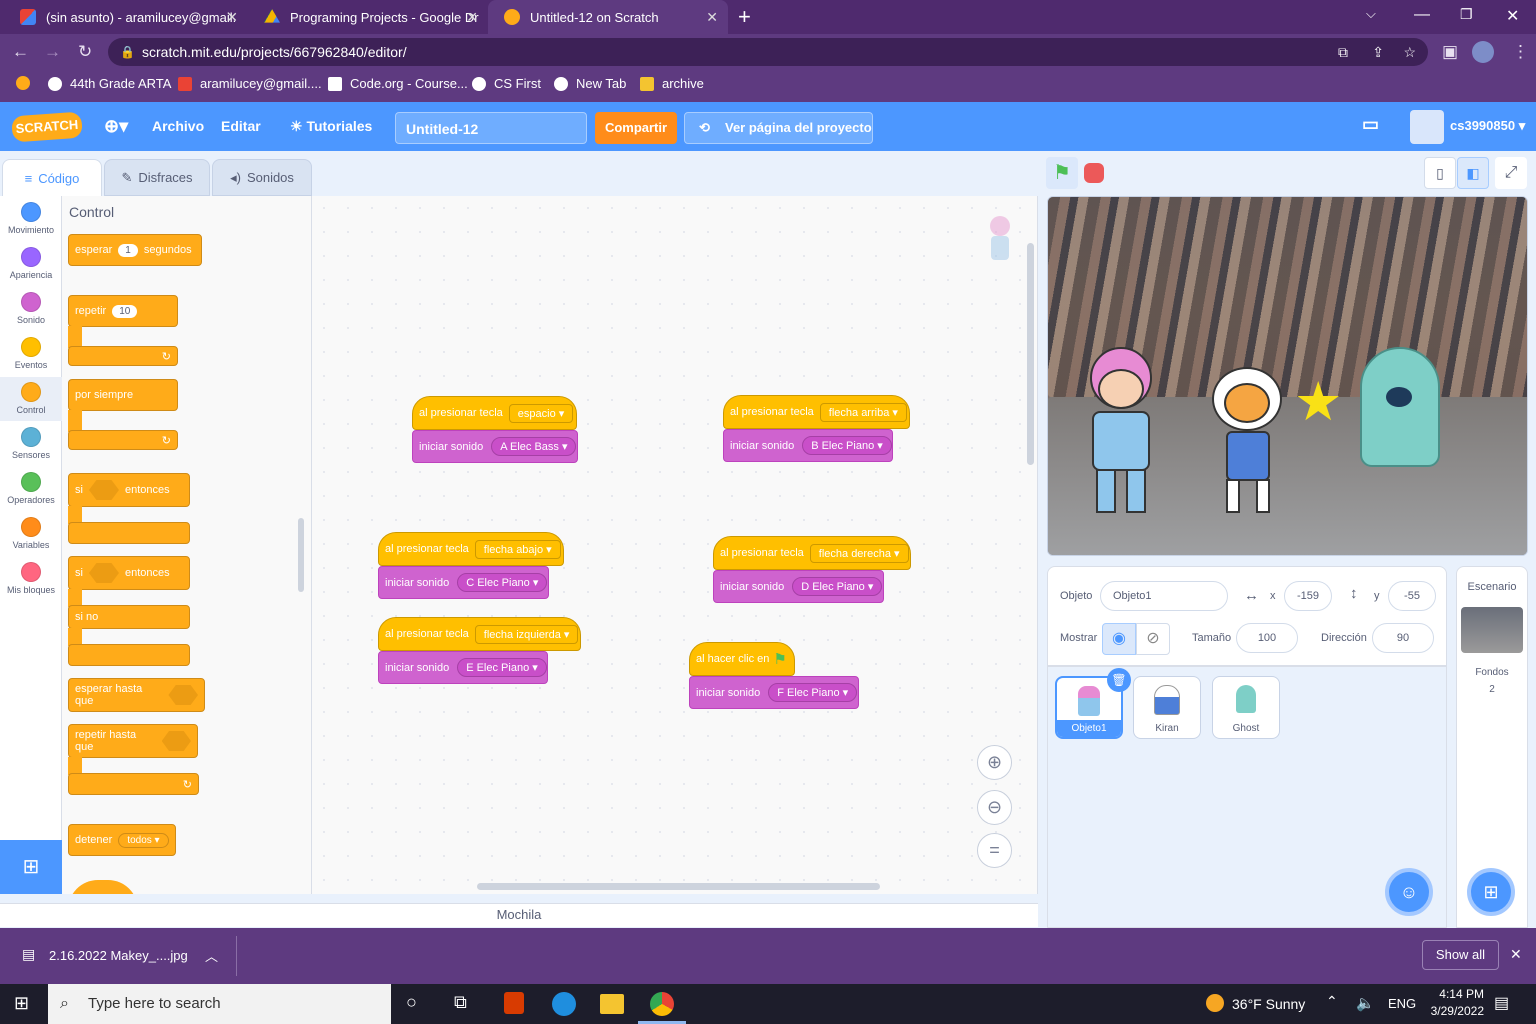 The height and width of the screenshot is (1024, 1536). I want to click on script-area-vscrollbar, so click(1030, 354).